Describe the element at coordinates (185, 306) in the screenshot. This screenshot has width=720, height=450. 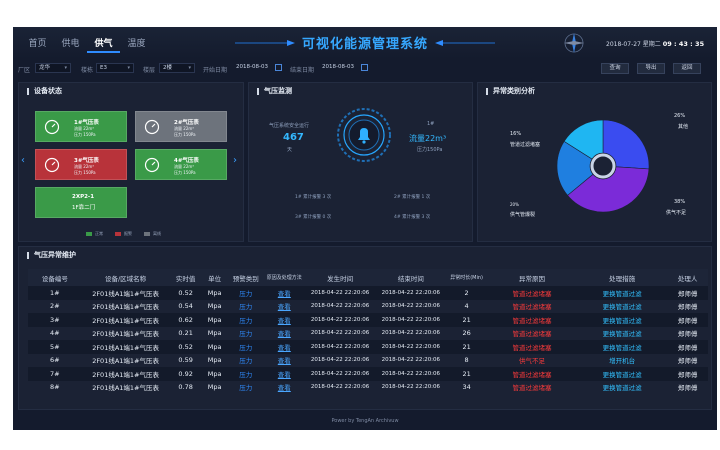
I see `table-cell: 0.54` at that location.